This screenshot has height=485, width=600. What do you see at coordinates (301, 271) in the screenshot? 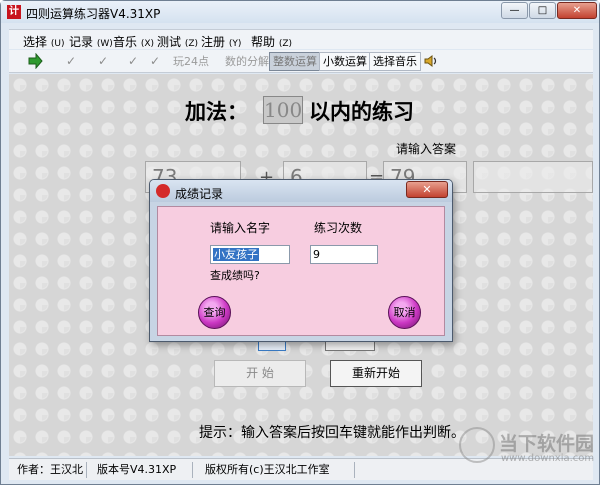
I see `dialog-body: 请输入名字 练习次数 小友孩子 9 查成绩吗? 查询 取消` at bounding box center [301, 271].